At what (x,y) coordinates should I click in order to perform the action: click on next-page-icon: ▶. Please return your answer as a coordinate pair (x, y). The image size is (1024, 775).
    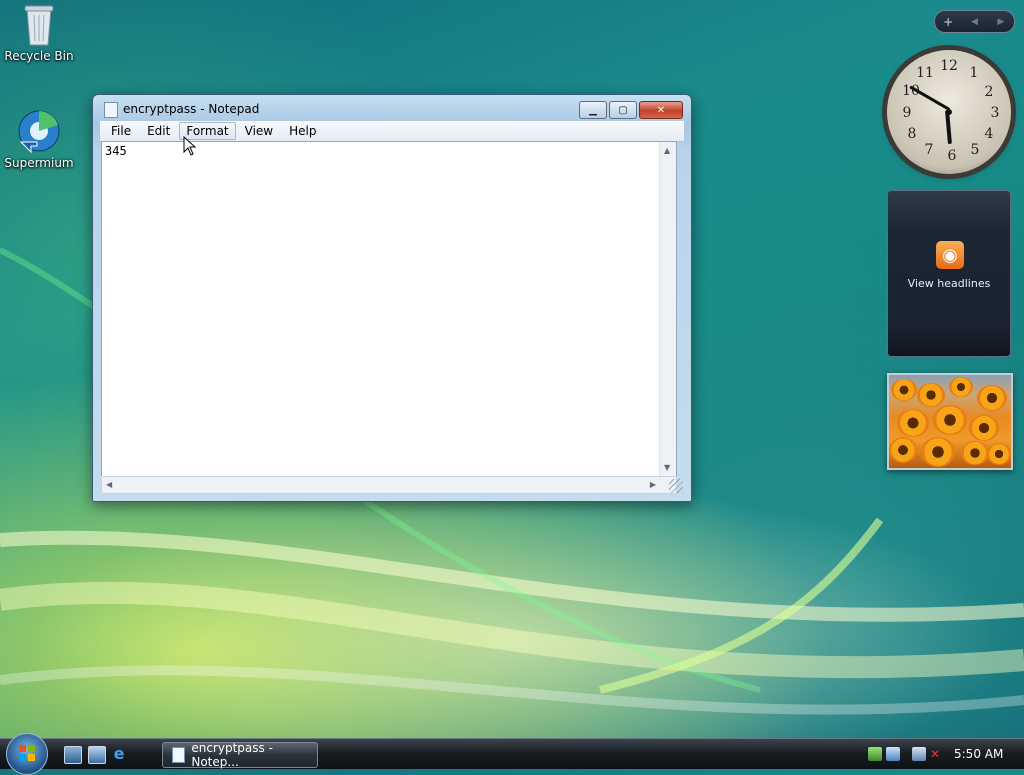
    Looking at the image, I should click on (1001, 22).